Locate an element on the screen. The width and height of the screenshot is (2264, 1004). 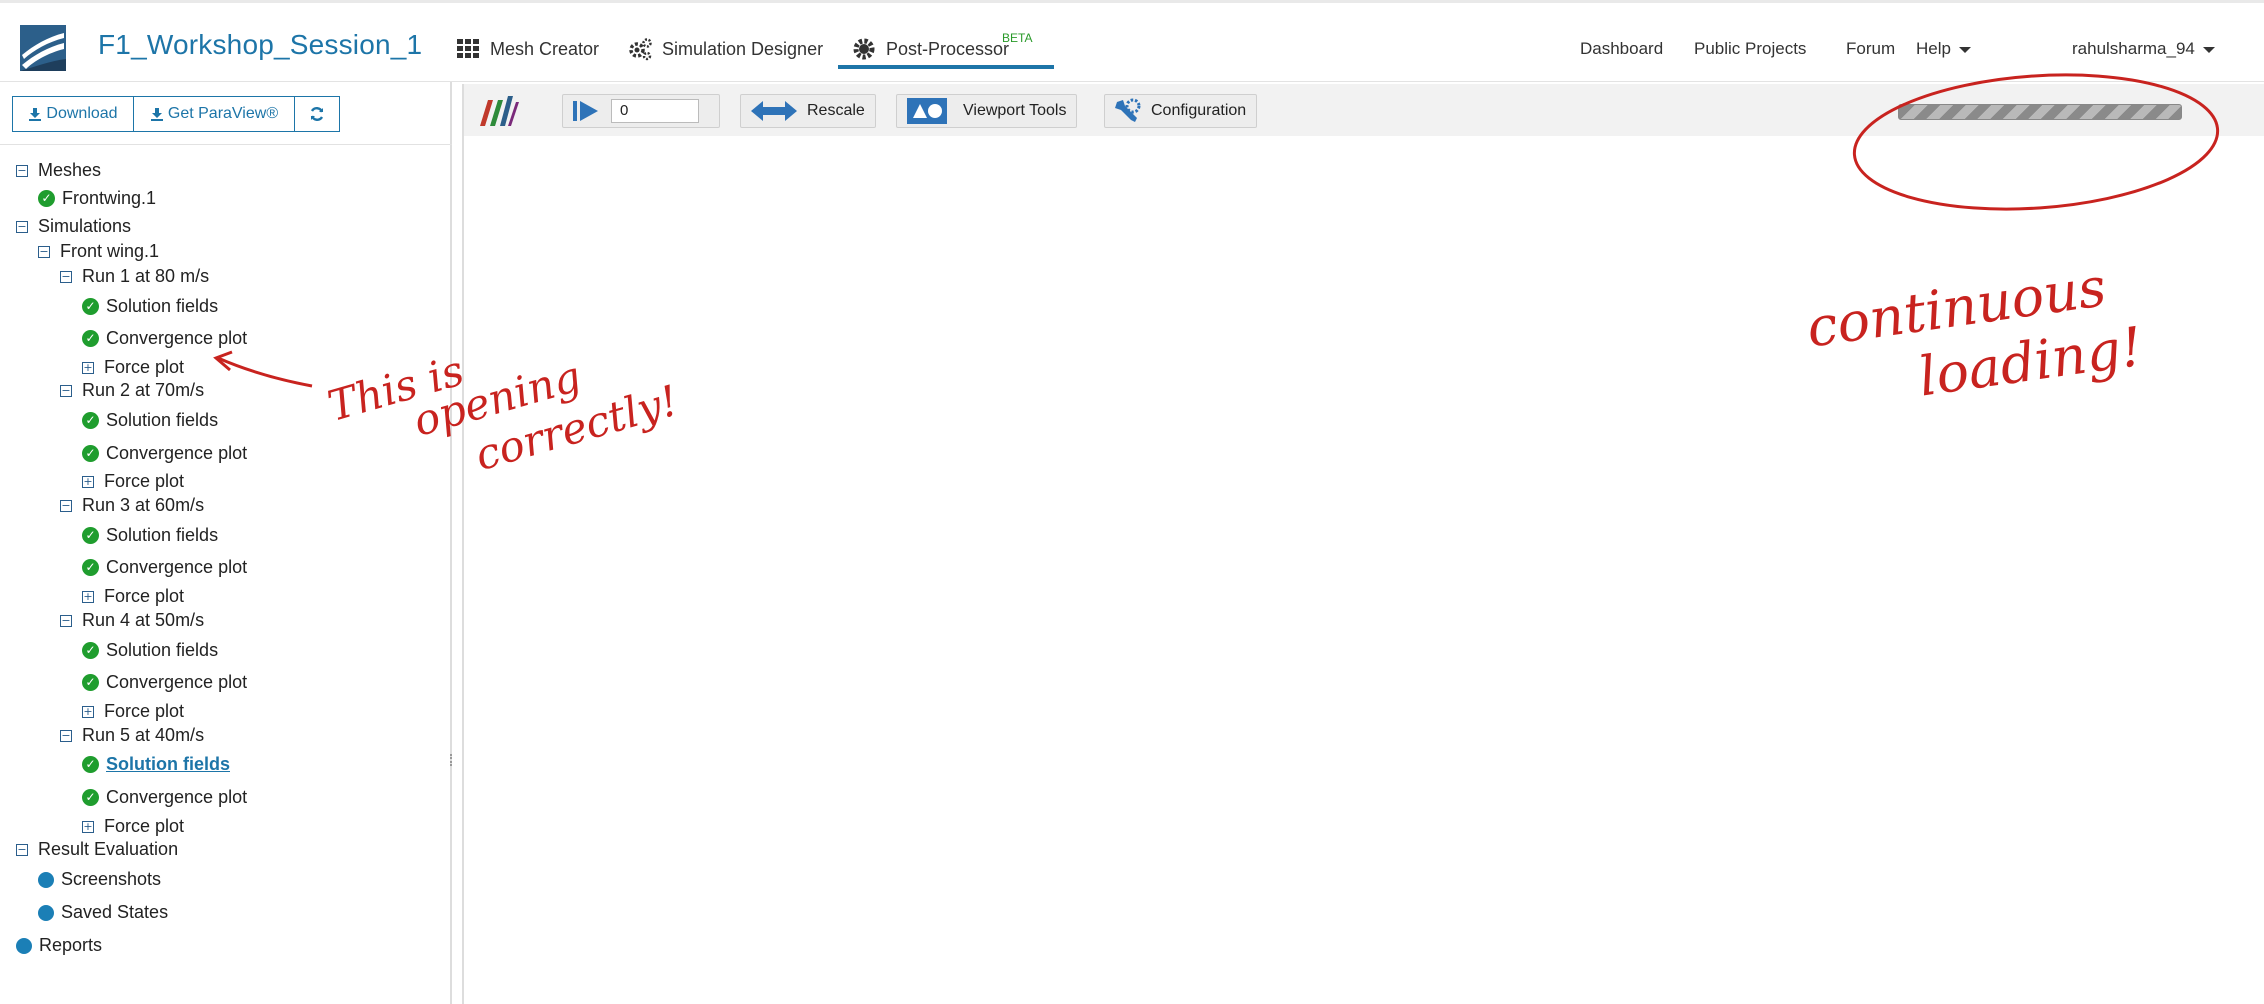
rescale-button: Rescale is located at coordinates (808, 111).